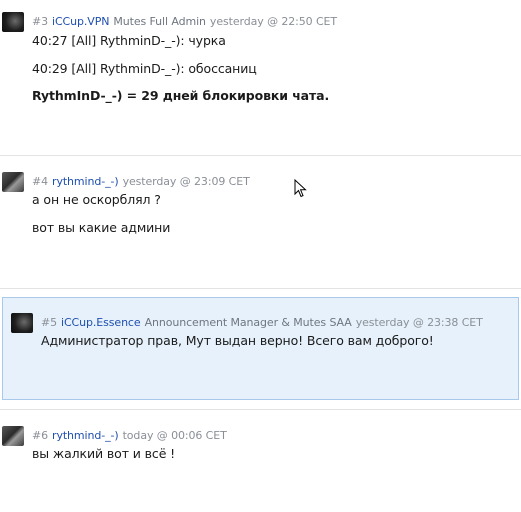 The width and height of the screenshot is (521, 512). Describe the element at coordinates (273, 21) in the screenshot. I see `post-timestamp: yesterday @ 22:50 CET` at that location.